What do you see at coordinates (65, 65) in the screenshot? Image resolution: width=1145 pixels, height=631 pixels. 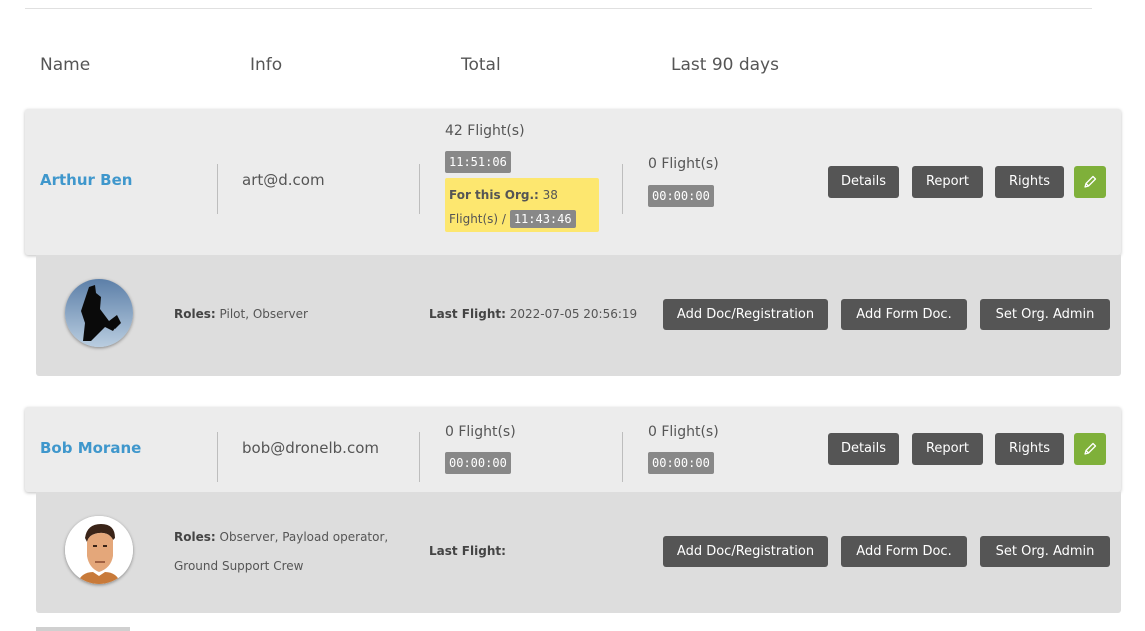 I see `column-header-name: Name` at bounding box center [65, 65].